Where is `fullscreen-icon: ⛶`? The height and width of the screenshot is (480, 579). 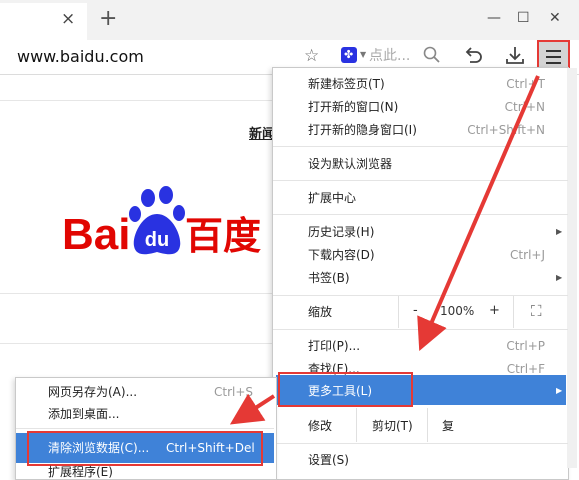 fullscreen-icon: ⛶ is located at coordinates (536, 311).